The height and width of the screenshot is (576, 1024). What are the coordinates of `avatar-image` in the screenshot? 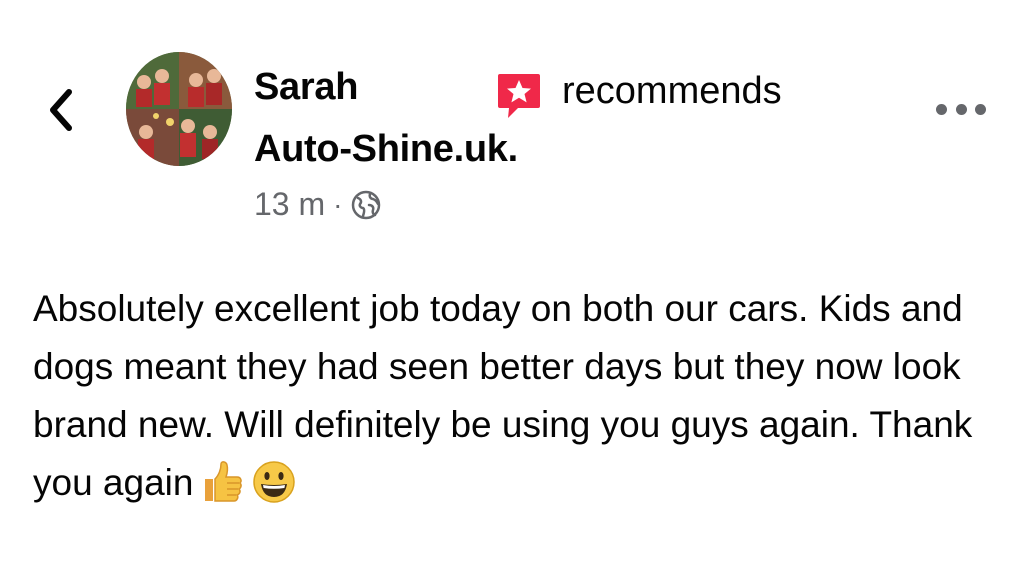 It's located at (179, 109).